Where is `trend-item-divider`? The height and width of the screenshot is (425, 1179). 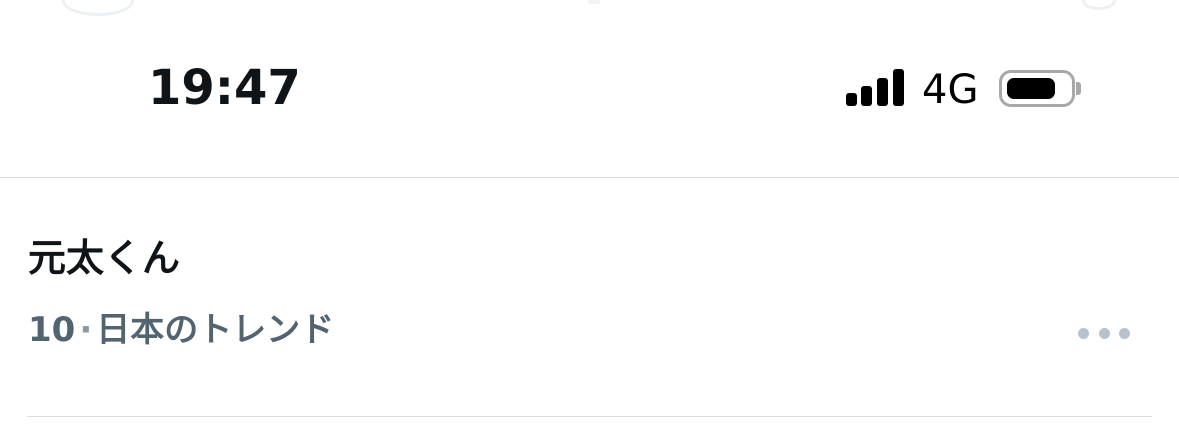
trend-item-divider is located at coordinates (589, 416).